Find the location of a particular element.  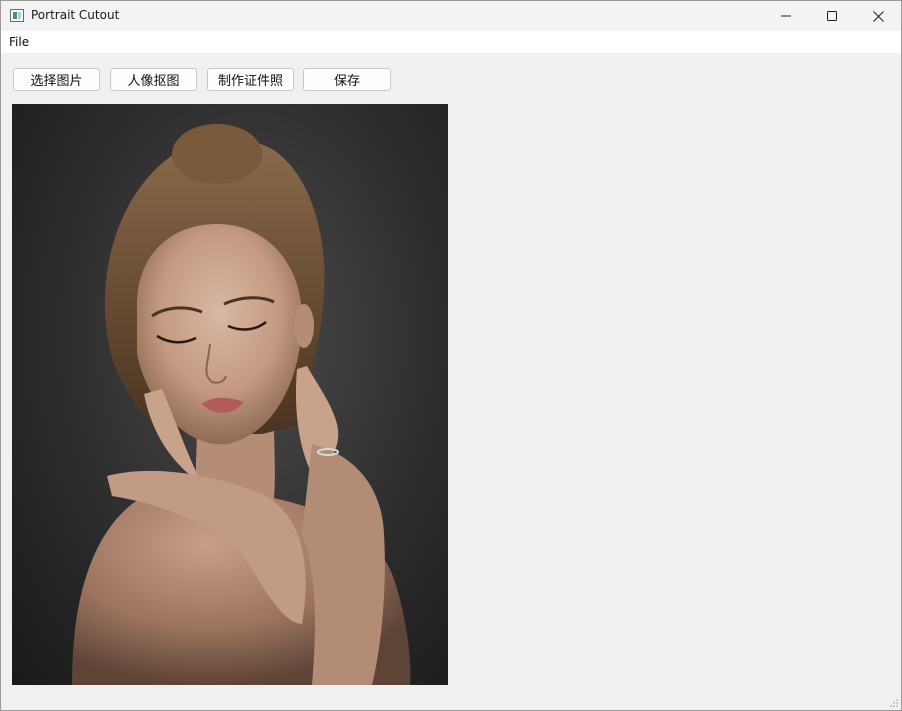

app-window-icon is located at coordinates (17, 15).